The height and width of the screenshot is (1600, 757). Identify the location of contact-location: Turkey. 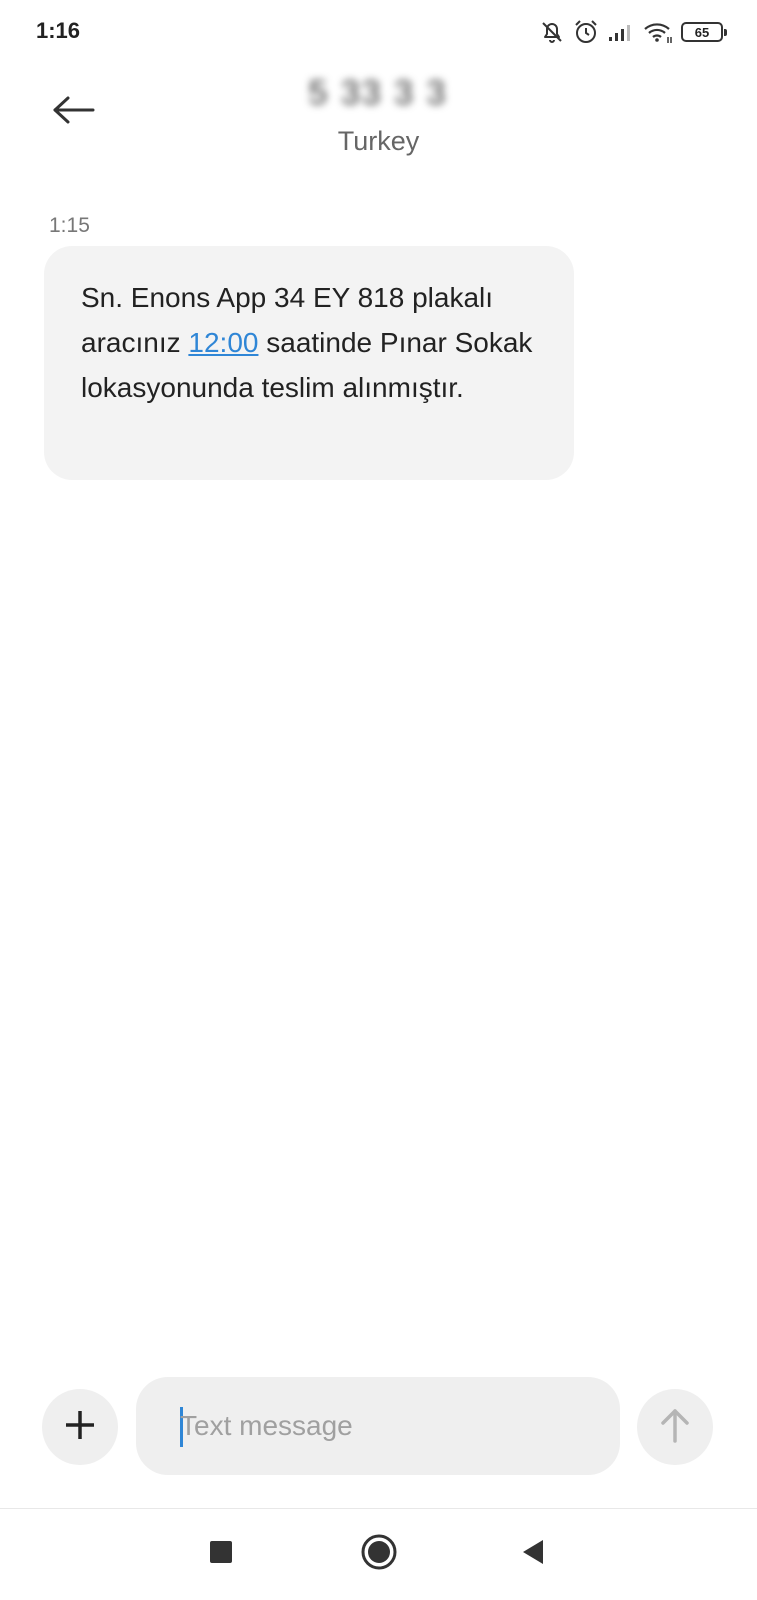
(378, 141).